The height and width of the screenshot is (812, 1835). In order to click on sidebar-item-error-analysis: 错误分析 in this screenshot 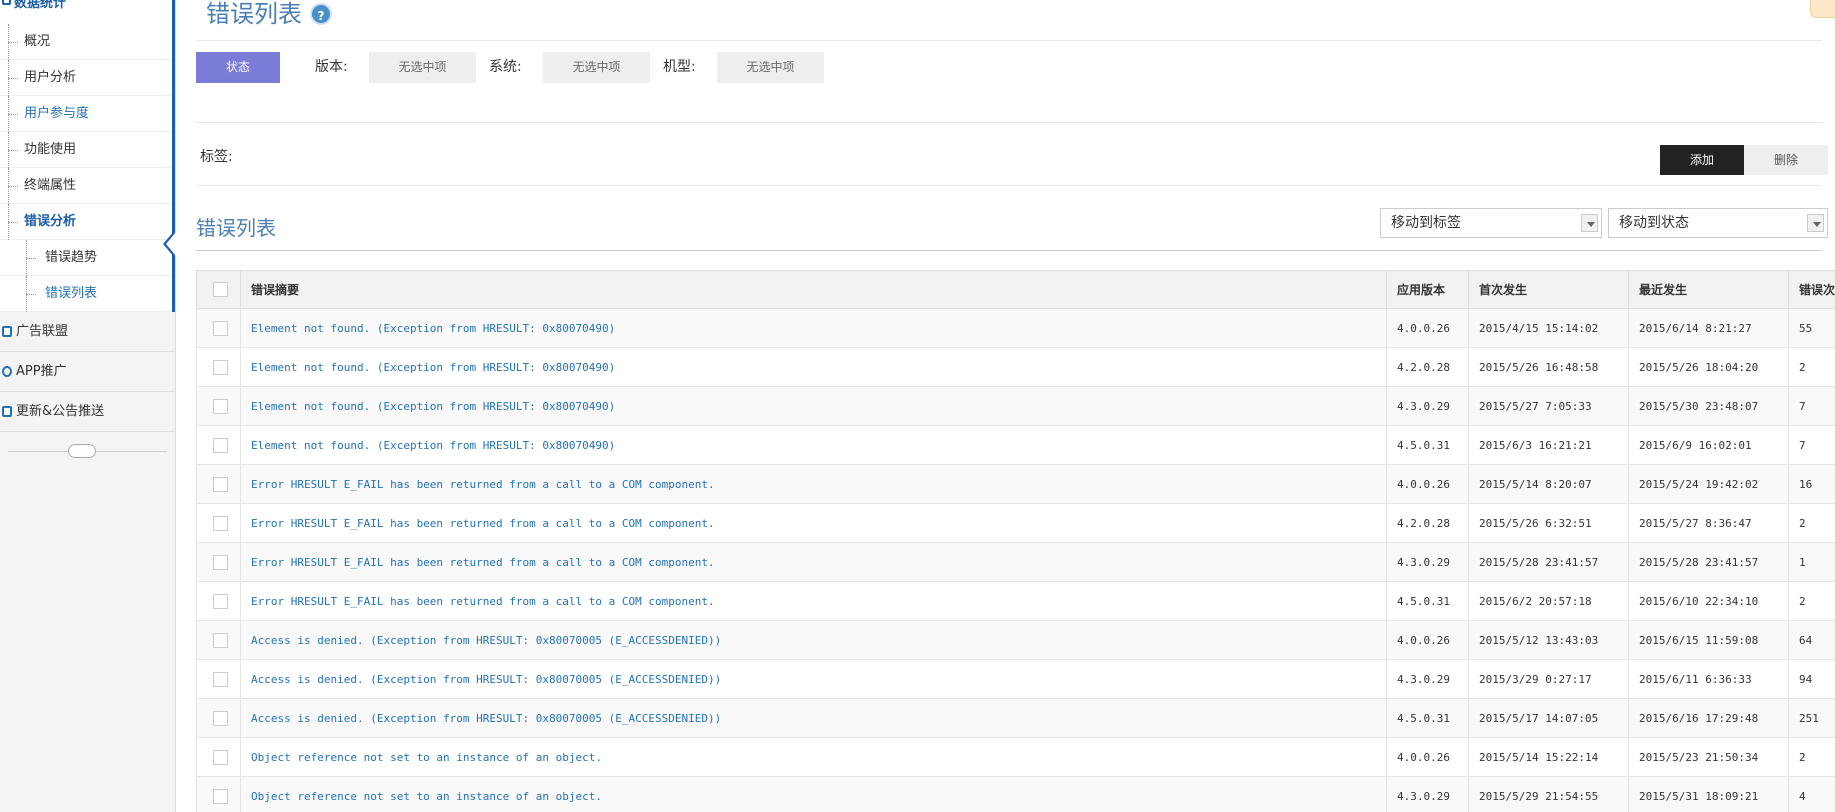, I will do `click(86, 222)`.